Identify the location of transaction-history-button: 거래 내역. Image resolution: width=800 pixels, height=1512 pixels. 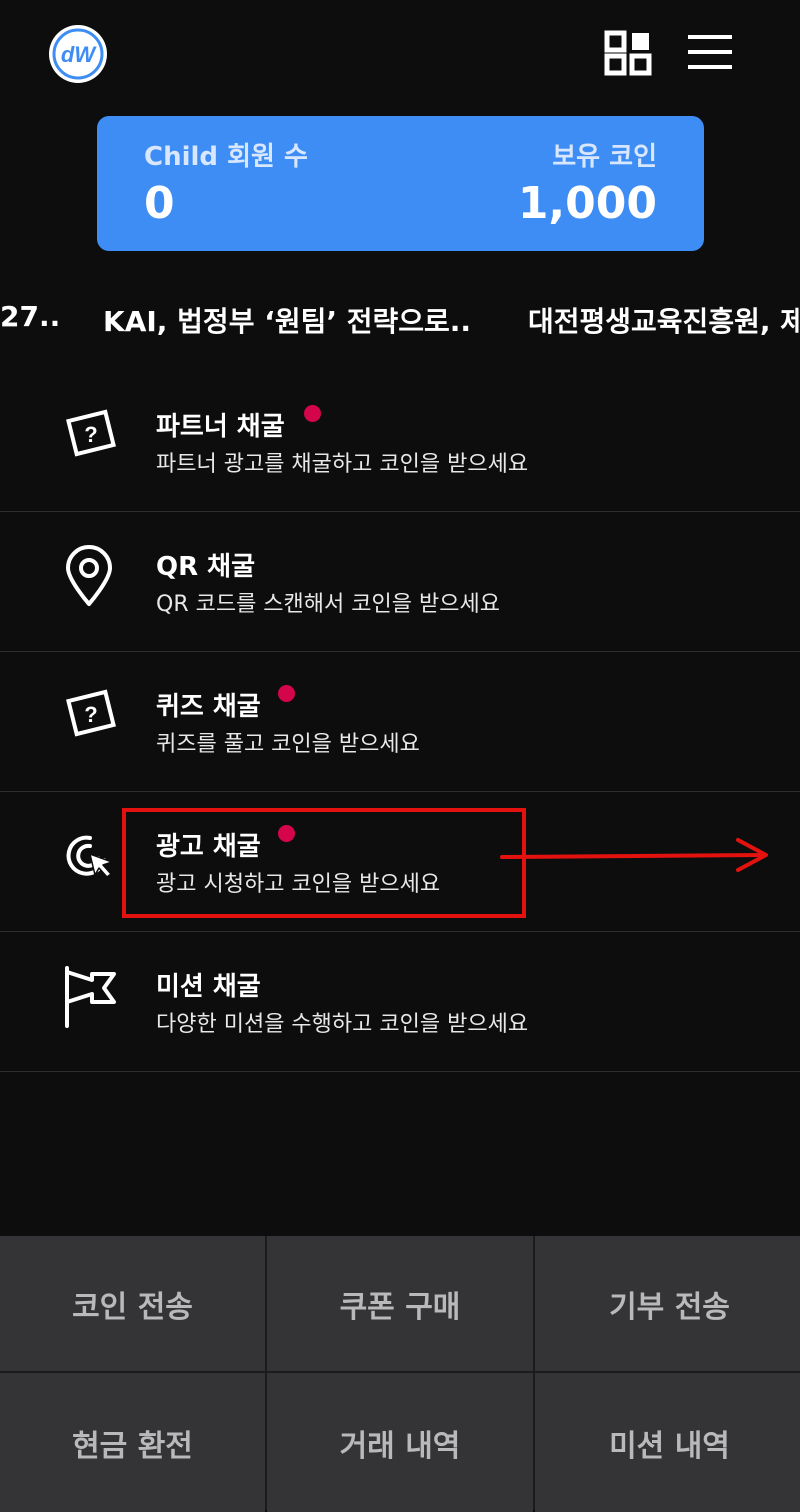
(400, 1442).